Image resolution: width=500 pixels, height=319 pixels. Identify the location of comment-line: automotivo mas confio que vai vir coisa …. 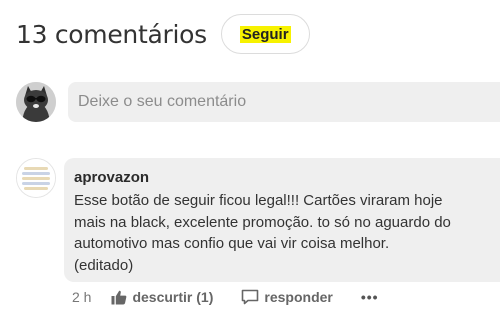
(232, 243).